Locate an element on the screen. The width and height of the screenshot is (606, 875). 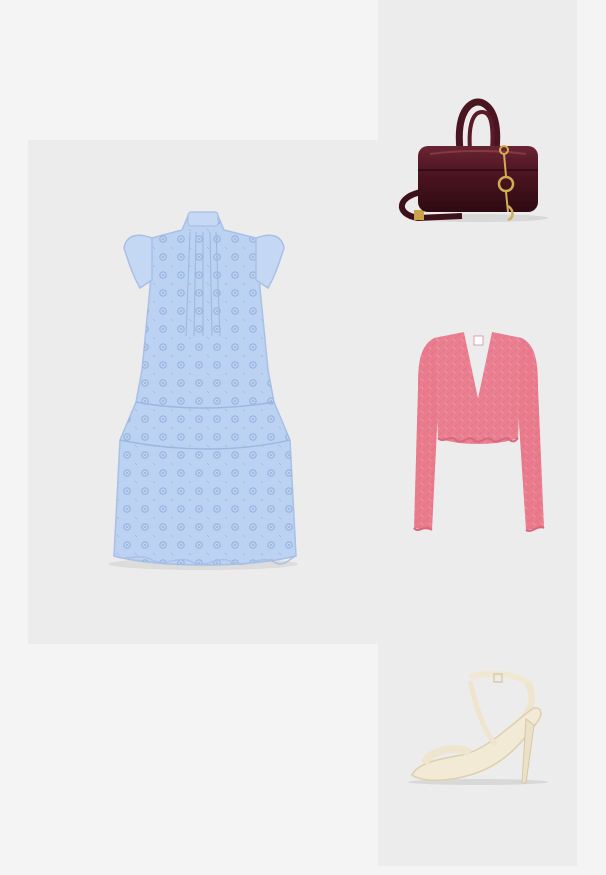
pink-crochet-cardigan-image is located at coordinates (479, 432).